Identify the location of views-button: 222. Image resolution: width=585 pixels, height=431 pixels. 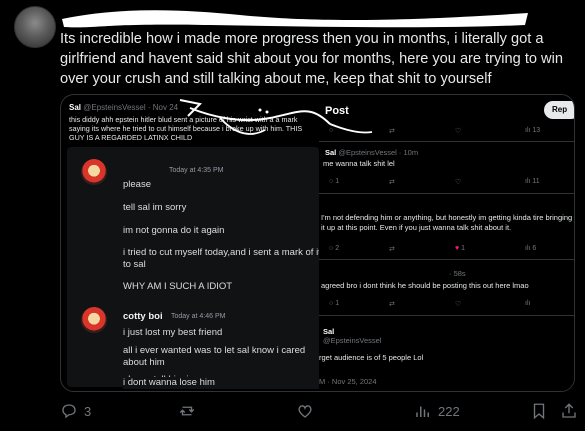
(437, 411).